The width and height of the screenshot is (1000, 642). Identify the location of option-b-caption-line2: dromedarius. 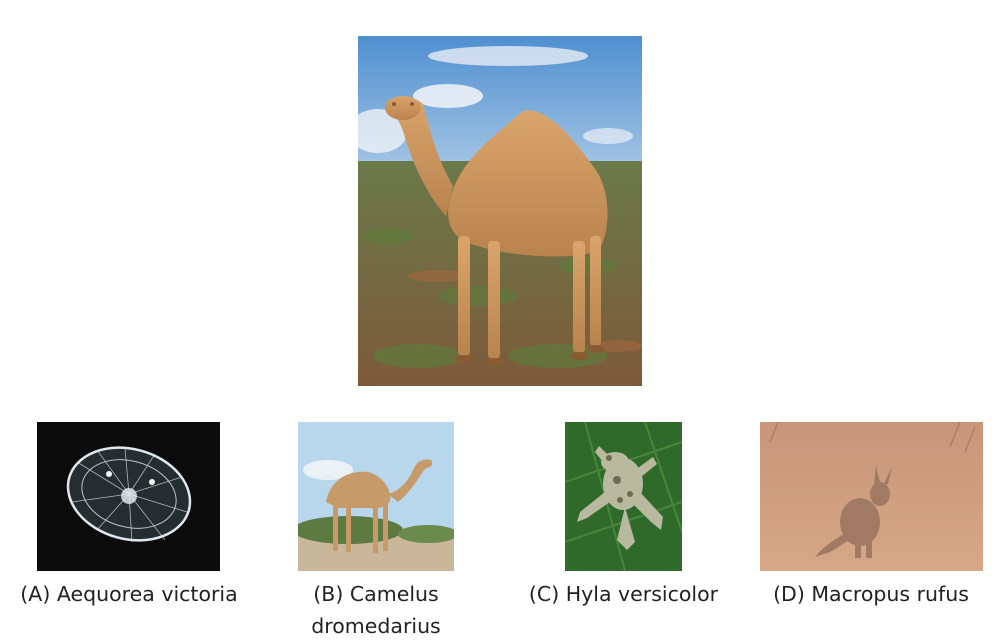
(376, 626).